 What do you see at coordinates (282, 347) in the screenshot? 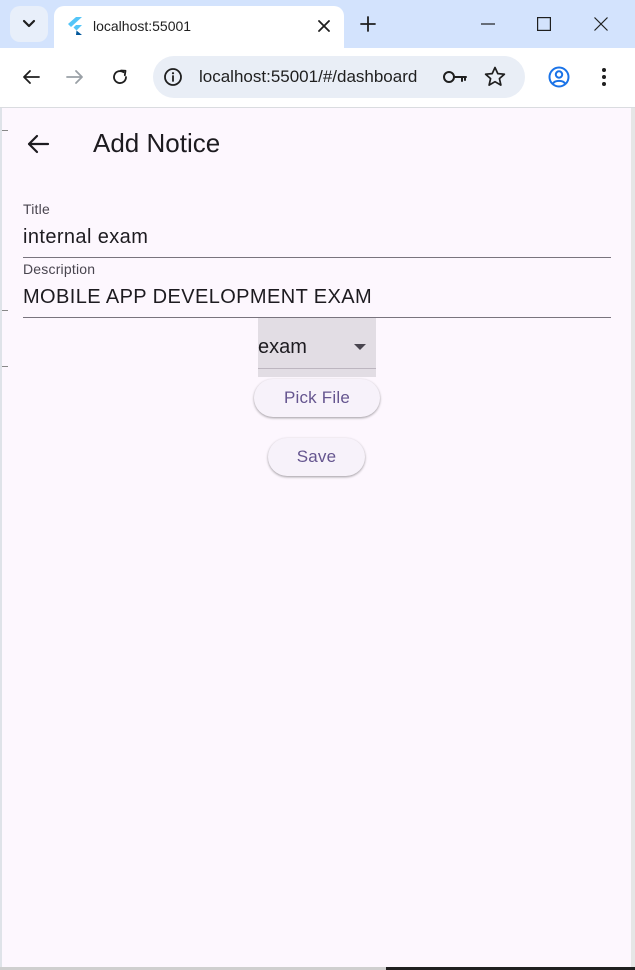
I see `category-dropdown-value: exam` at bounding box center [282, 347].